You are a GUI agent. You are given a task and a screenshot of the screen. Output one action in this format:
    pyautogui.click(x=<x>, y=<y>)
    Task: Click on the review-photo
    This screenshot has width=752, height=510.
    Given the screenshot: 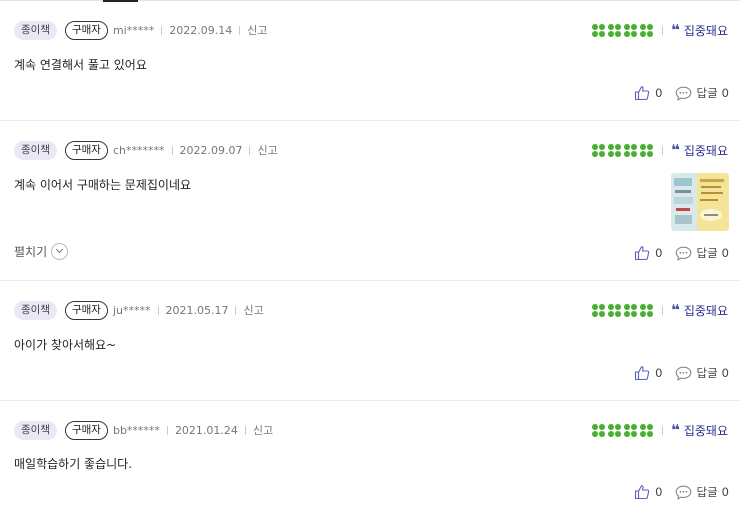 What is the action you would take?
    pyautogui.click(x=700, y=202)
    